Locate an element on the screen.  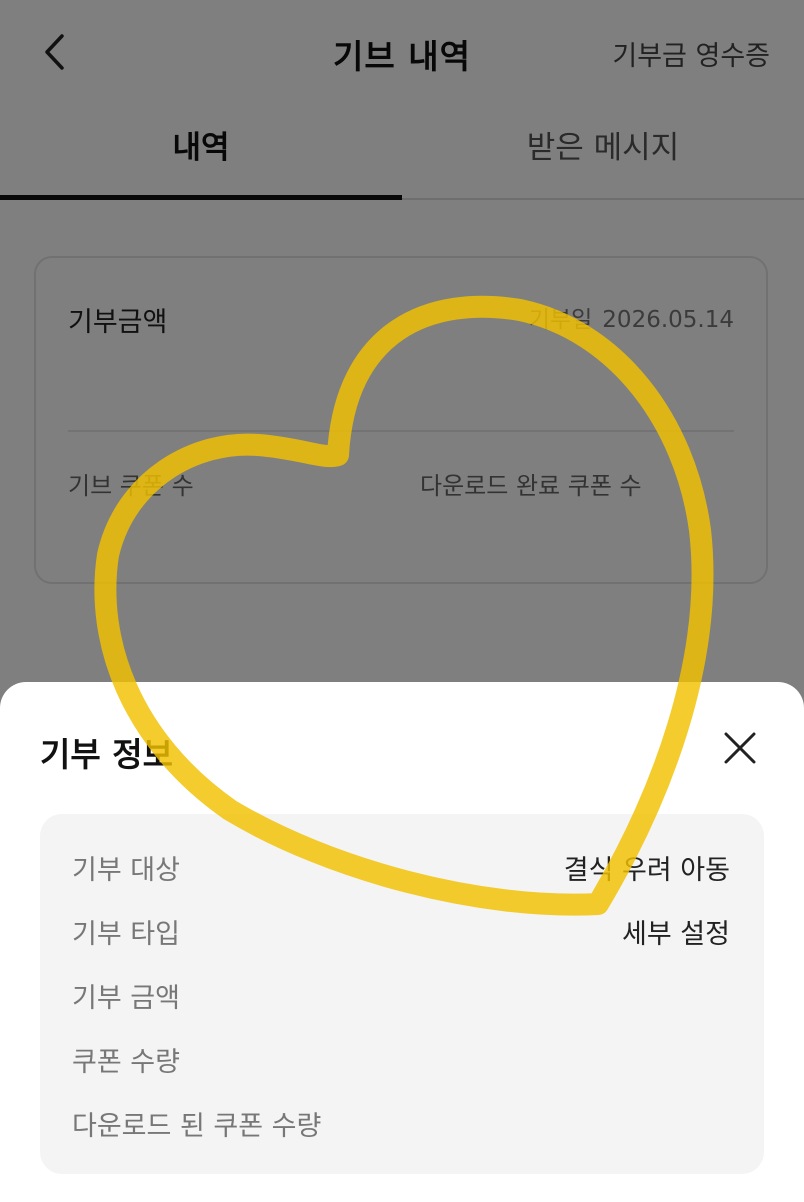
info-label: 쿠폰 수량 is located at coordinates (126, 1062).